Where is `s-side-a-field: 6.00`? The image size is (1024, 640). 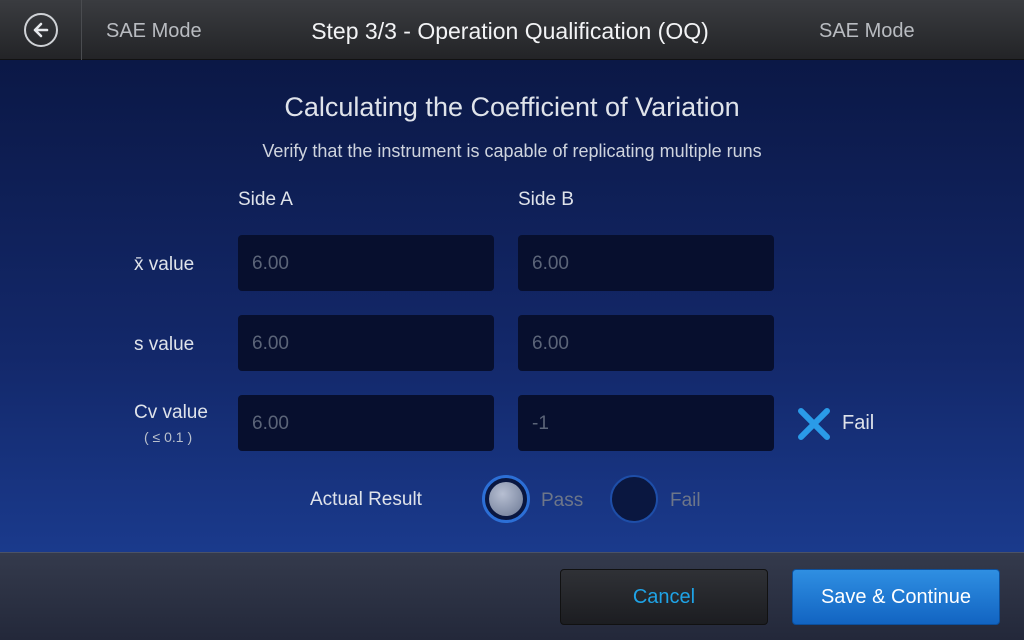
s-side-a-field: 6.00 is located at coordinates (366, 343).